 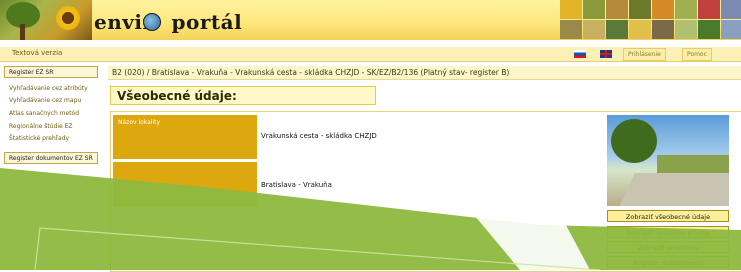 I want to click on photo-tree-shape, so click(x=634, y=141).